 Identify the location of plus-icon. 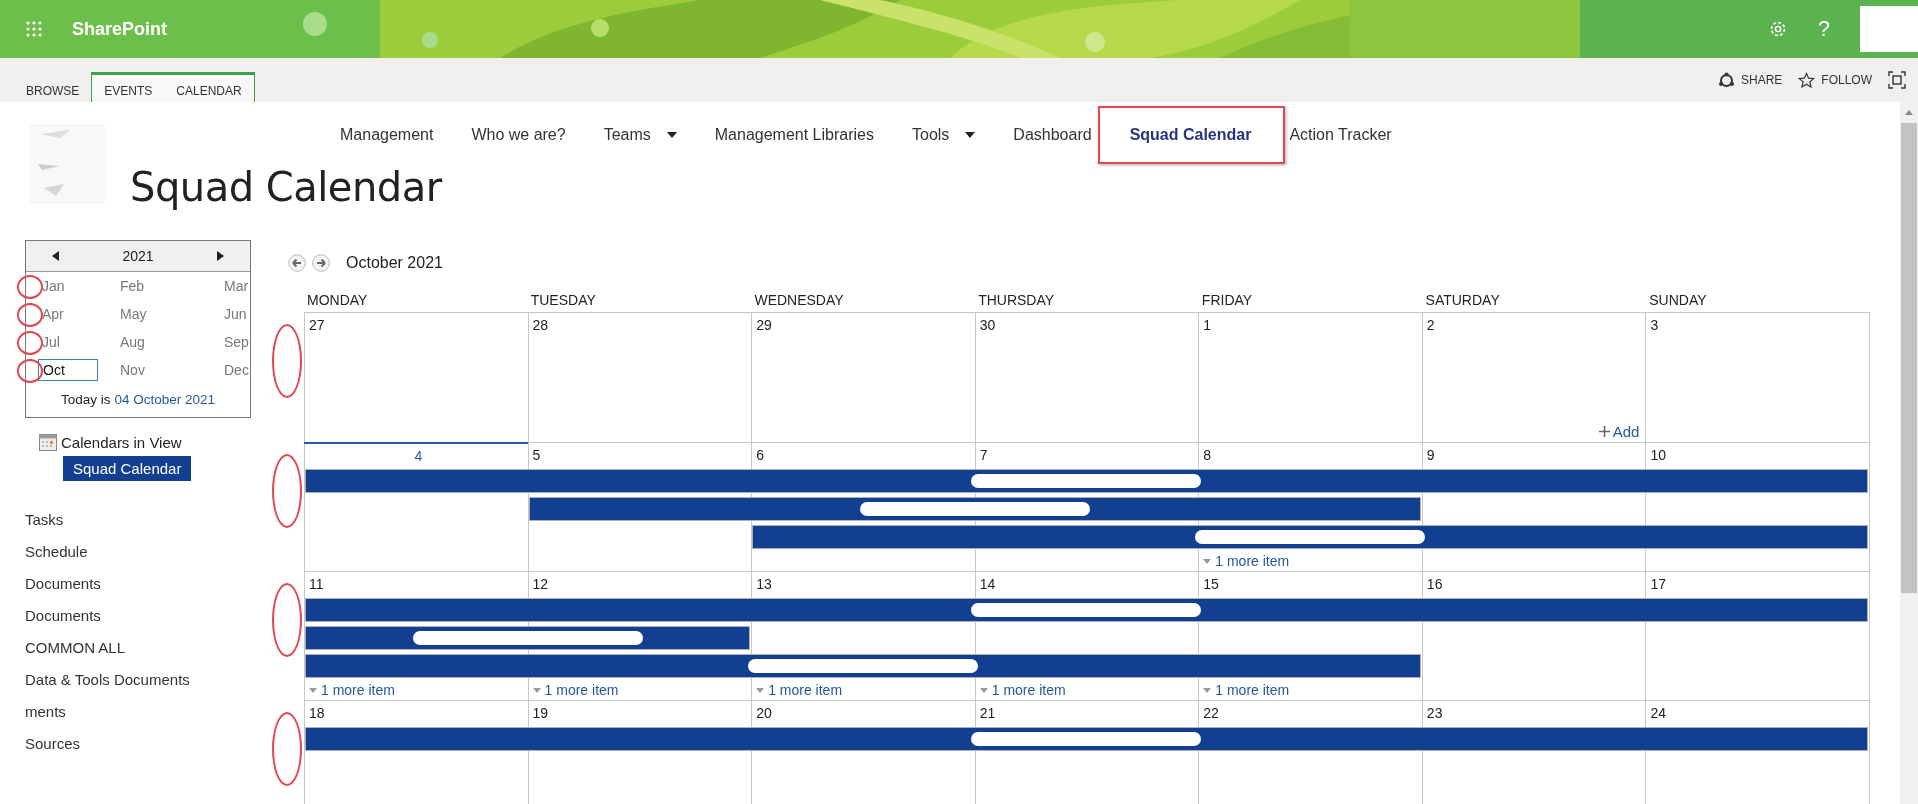
(1604, 431).